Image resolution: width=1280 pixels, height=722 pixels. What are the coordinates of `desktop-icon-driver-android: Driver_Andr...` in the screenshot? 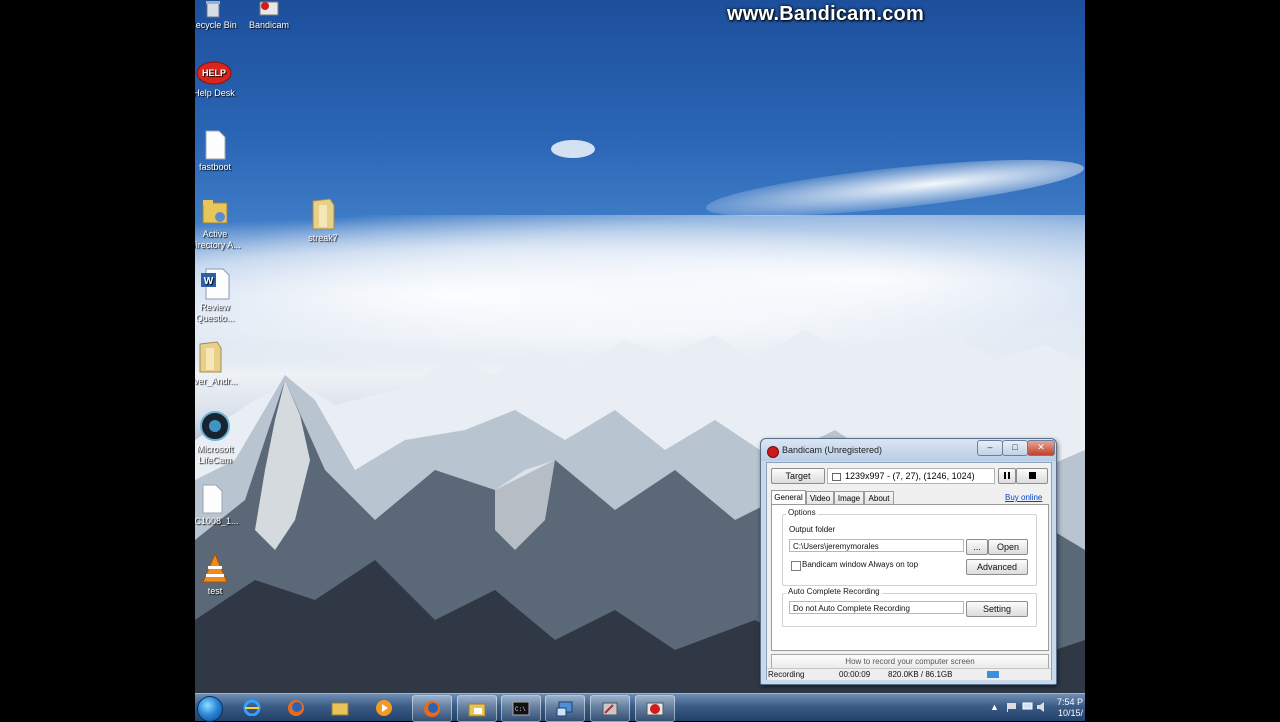 It's located at (217, 363).